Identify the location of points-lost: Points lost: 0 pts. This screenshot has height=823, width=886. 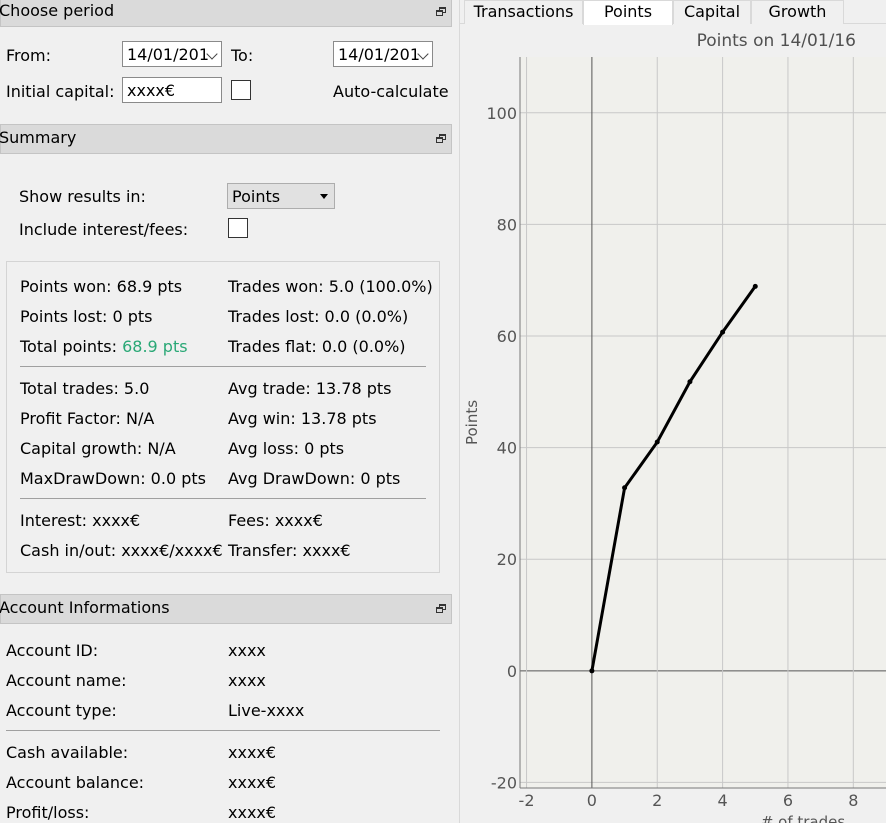
(86, 316).